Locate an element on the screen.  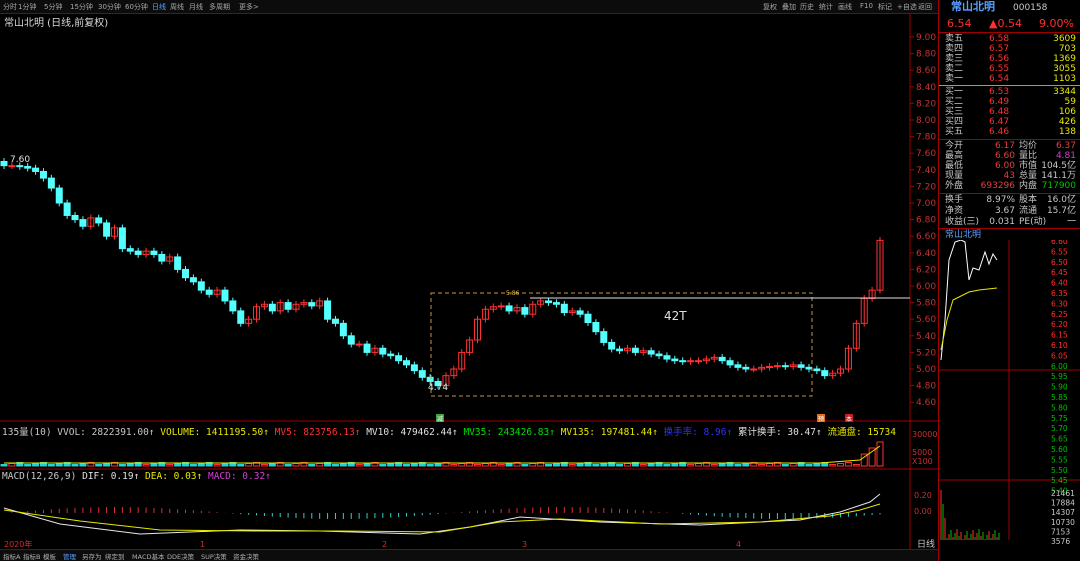
mini-price-tick: 6.10 is located at coordinates (1059, 345).